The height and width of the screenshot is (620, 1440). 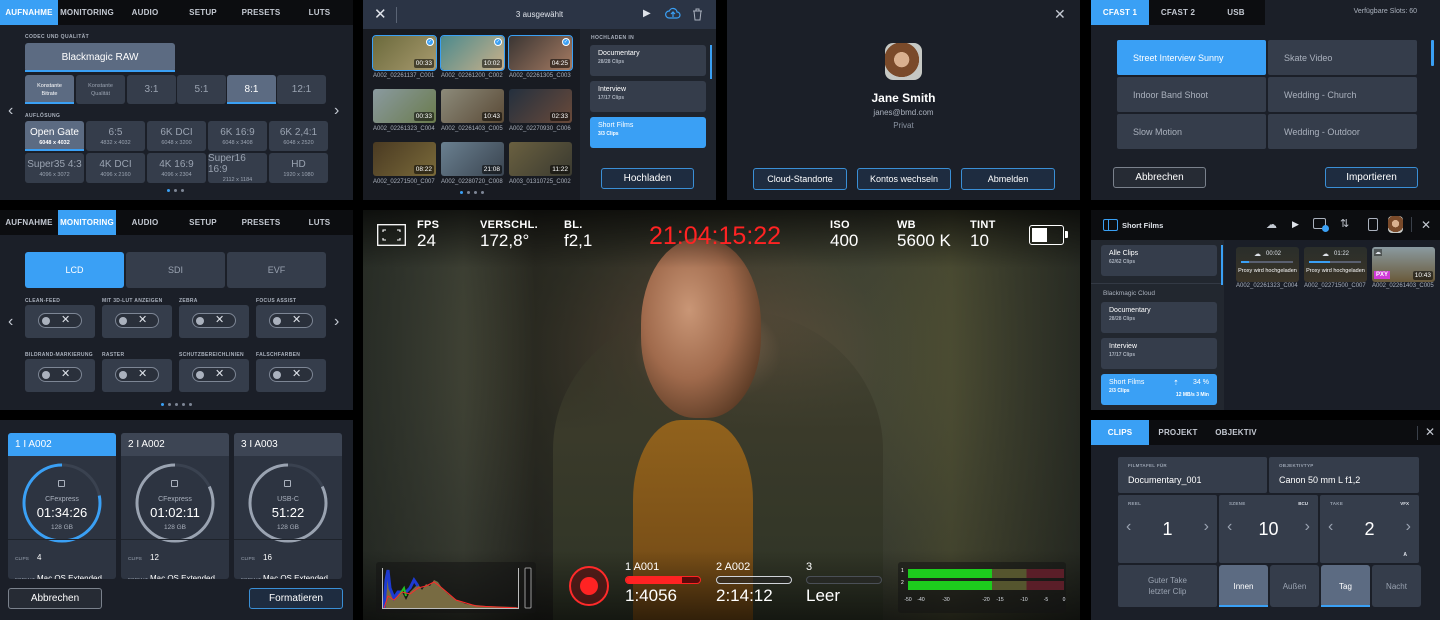 I want to click on resolution-option: 6K DCI 6048 x 3200, so click(x=176, y=136).